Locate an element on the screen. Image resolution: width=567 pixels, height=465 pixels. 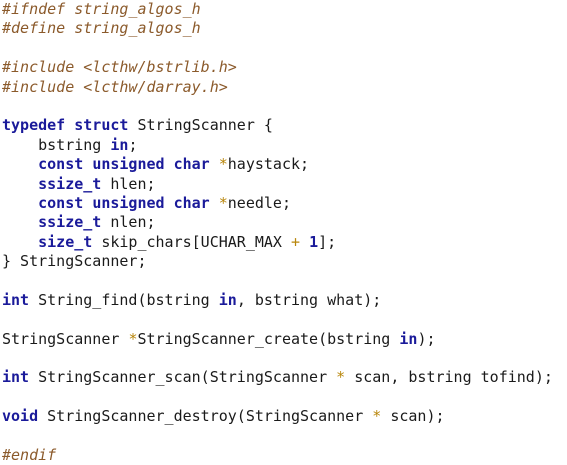
code-line: #include <lcthw/darray.h> is located at coordinates (277, 87).